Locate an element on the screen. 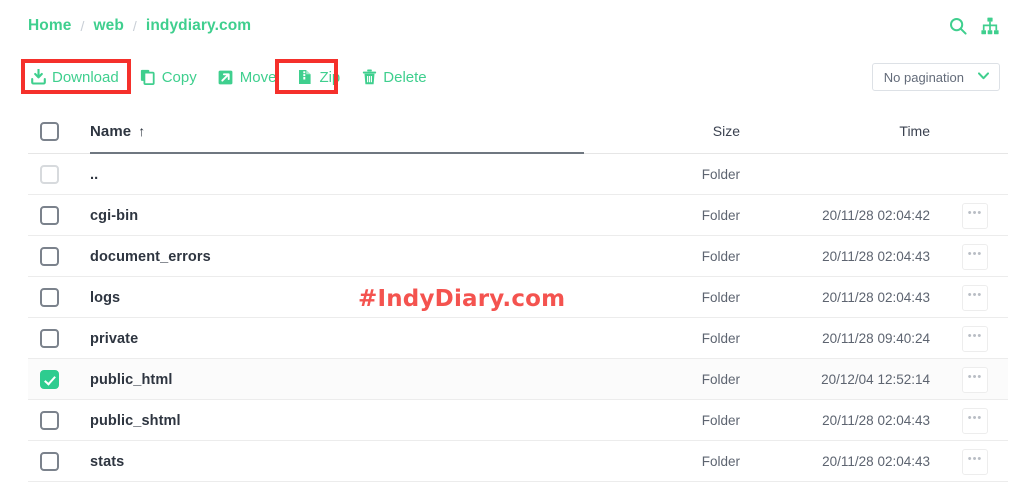 The image size is (1024, 504). row-time: 20/11/28 02:04:42 is located at coordinates (876, 215).